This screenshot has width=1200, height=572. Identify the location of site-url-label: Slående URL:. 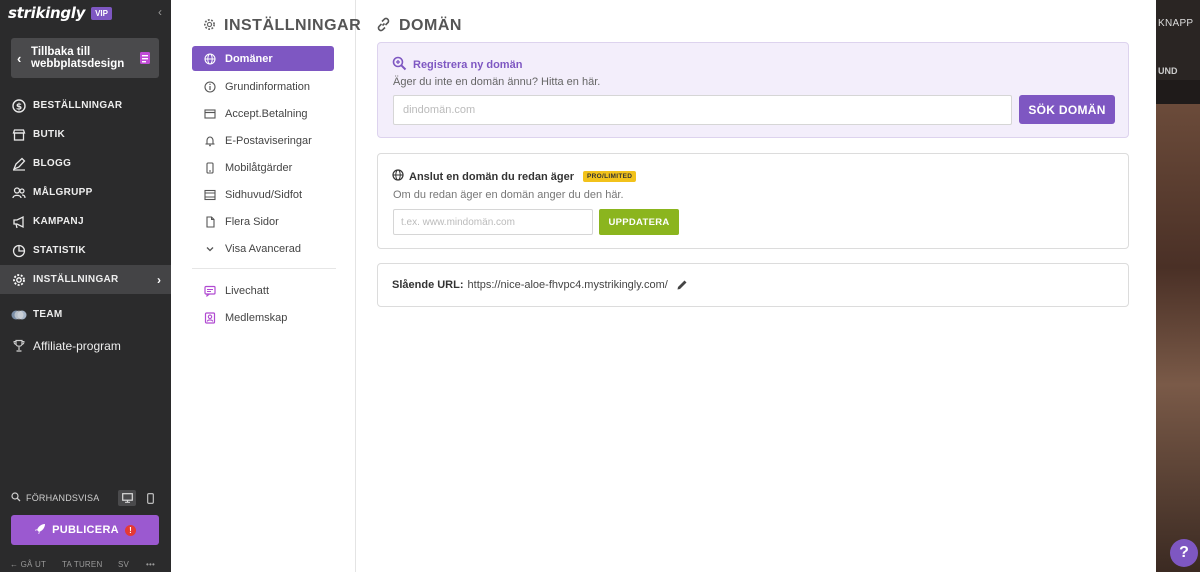
(428, 285).